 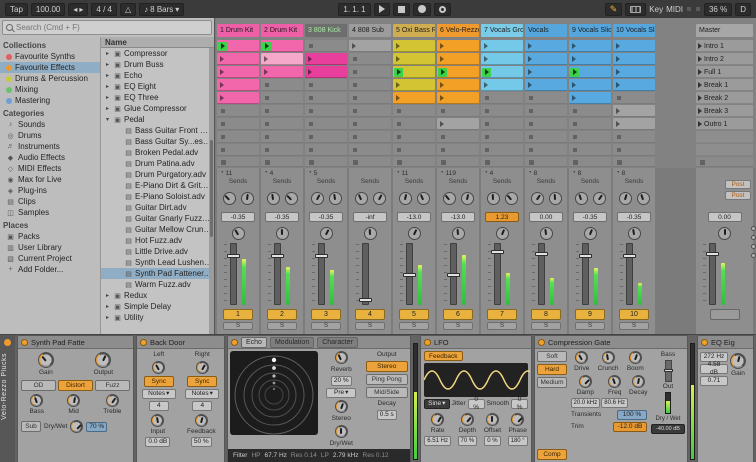 I want to click on arrangement-position: 1. 1. 1, so click(x=354, y=9).